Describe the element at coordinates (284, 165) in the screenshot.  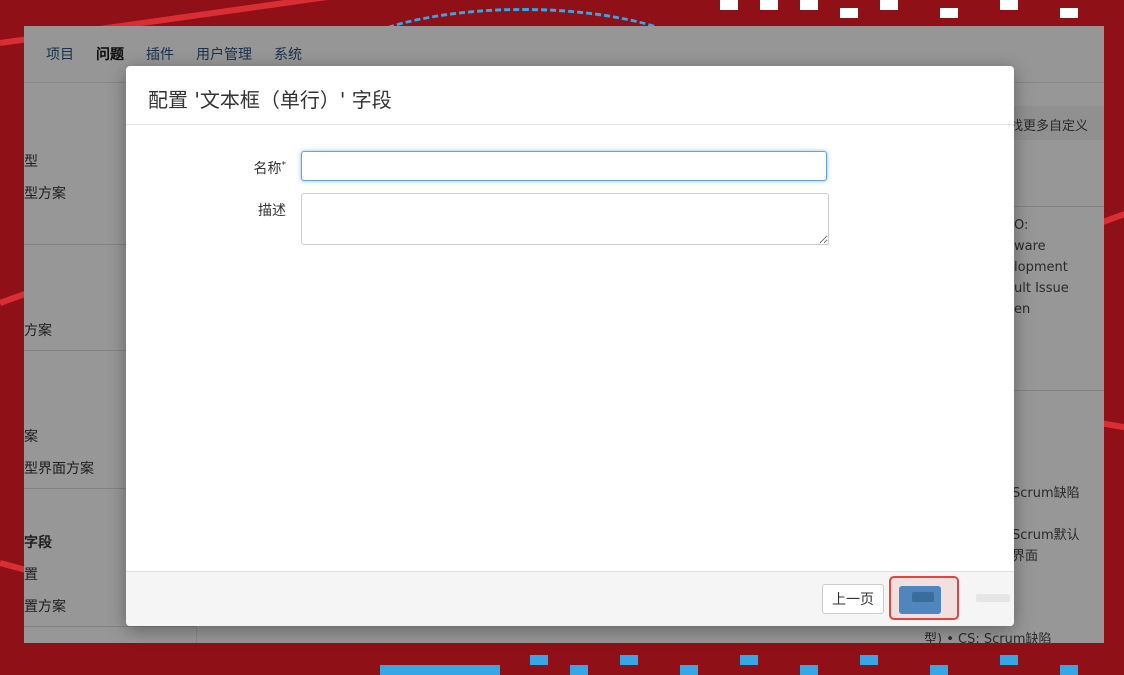
I see `required-marker: *` at that location.